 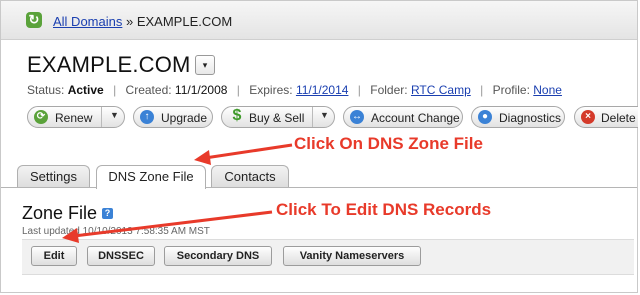 What do you see at coordinates (85, 90) in the screenshot?
I see `status-value: Active` at bounding box center [85, 90].